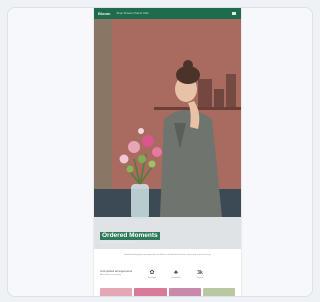 The image size is (320, 302). Describe the element at coordinates (152, 278) in the screenshot. I see `feature-label: Arranged` at that location.